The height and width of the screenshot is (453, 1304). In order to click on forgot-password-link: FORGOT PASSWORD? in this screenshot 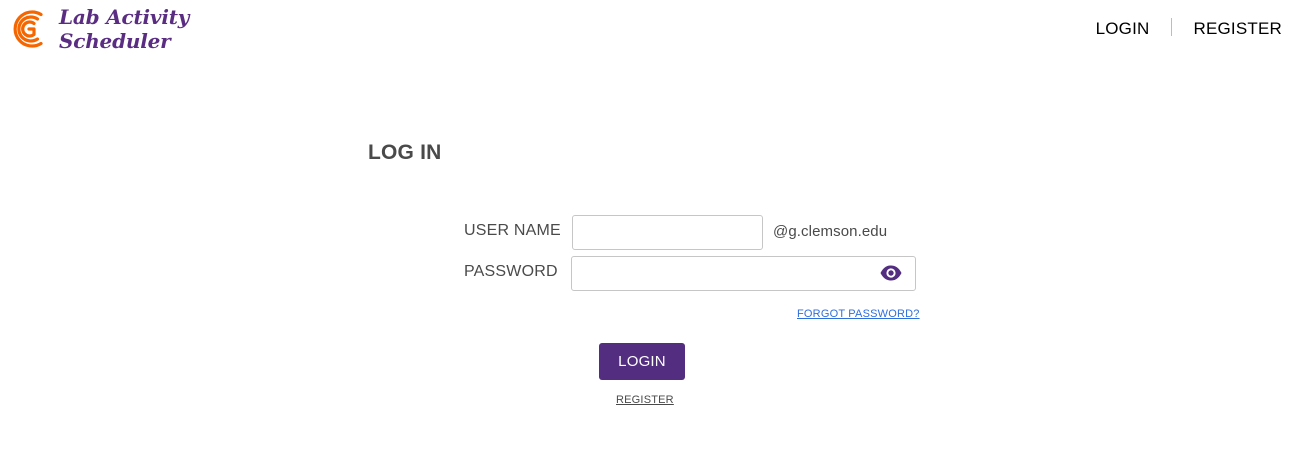, I will do `click(858, 314)`.